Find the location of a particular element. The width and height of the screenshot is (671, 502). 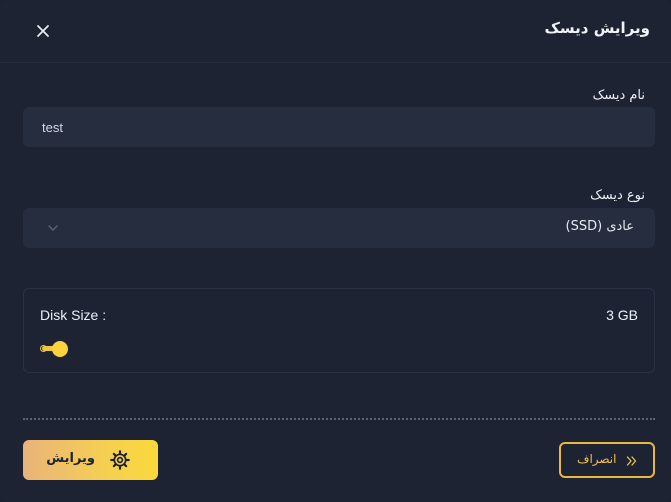

save-button-label: ویرایش is located at coordinates (70, 458).